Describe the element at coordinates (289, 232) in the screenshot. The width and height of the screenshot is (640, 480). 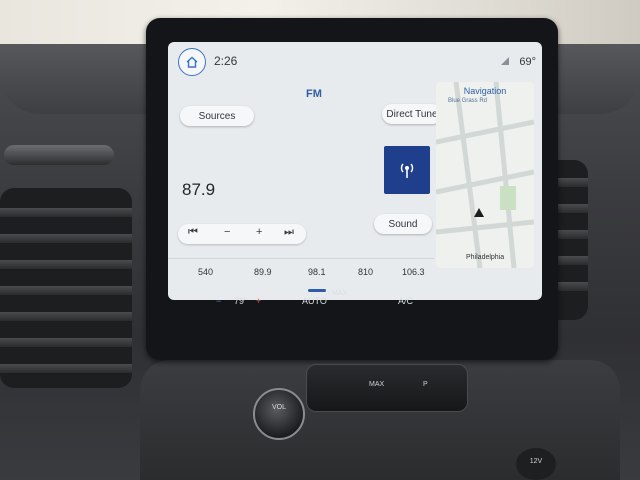
I see `seek-forward-button: ⏭` at that location.